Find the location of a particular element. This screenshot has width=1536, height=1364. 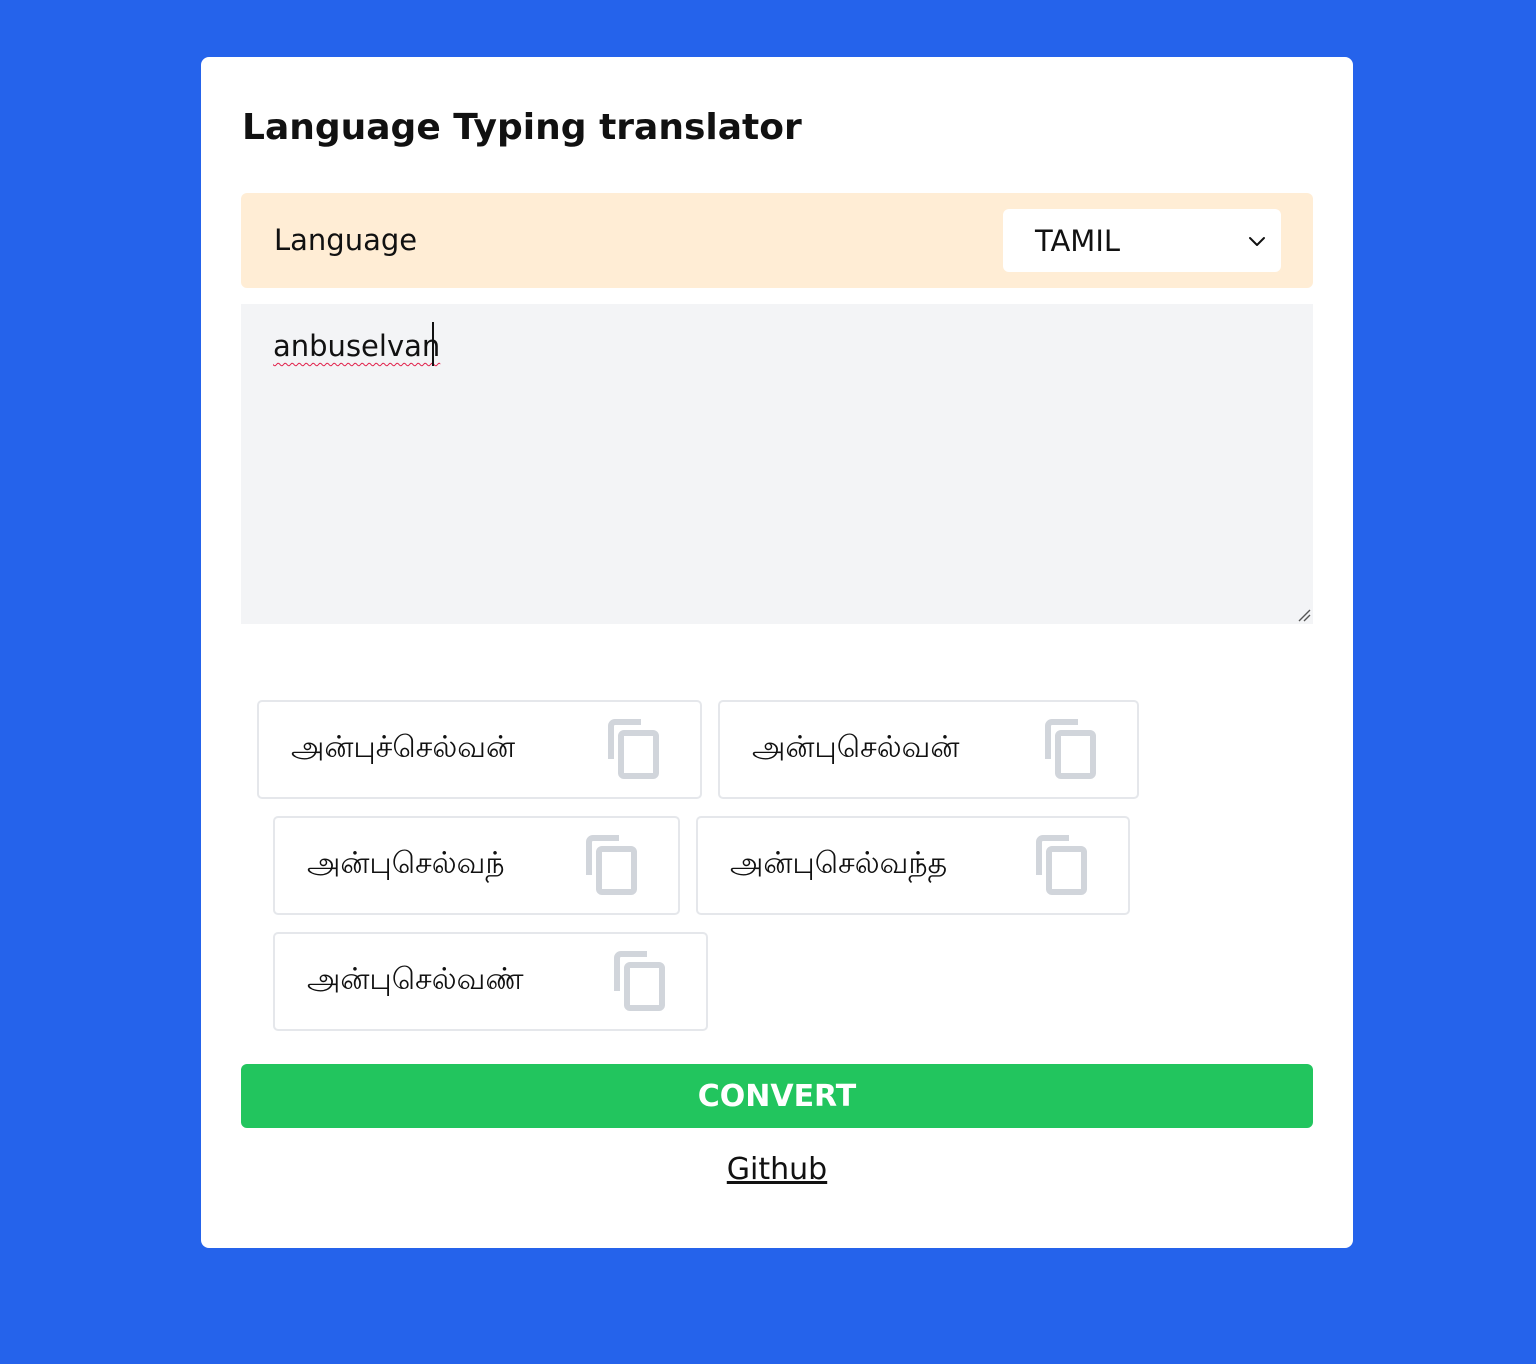

page-title: Language Typing translator is located at coordinates (522, 127).